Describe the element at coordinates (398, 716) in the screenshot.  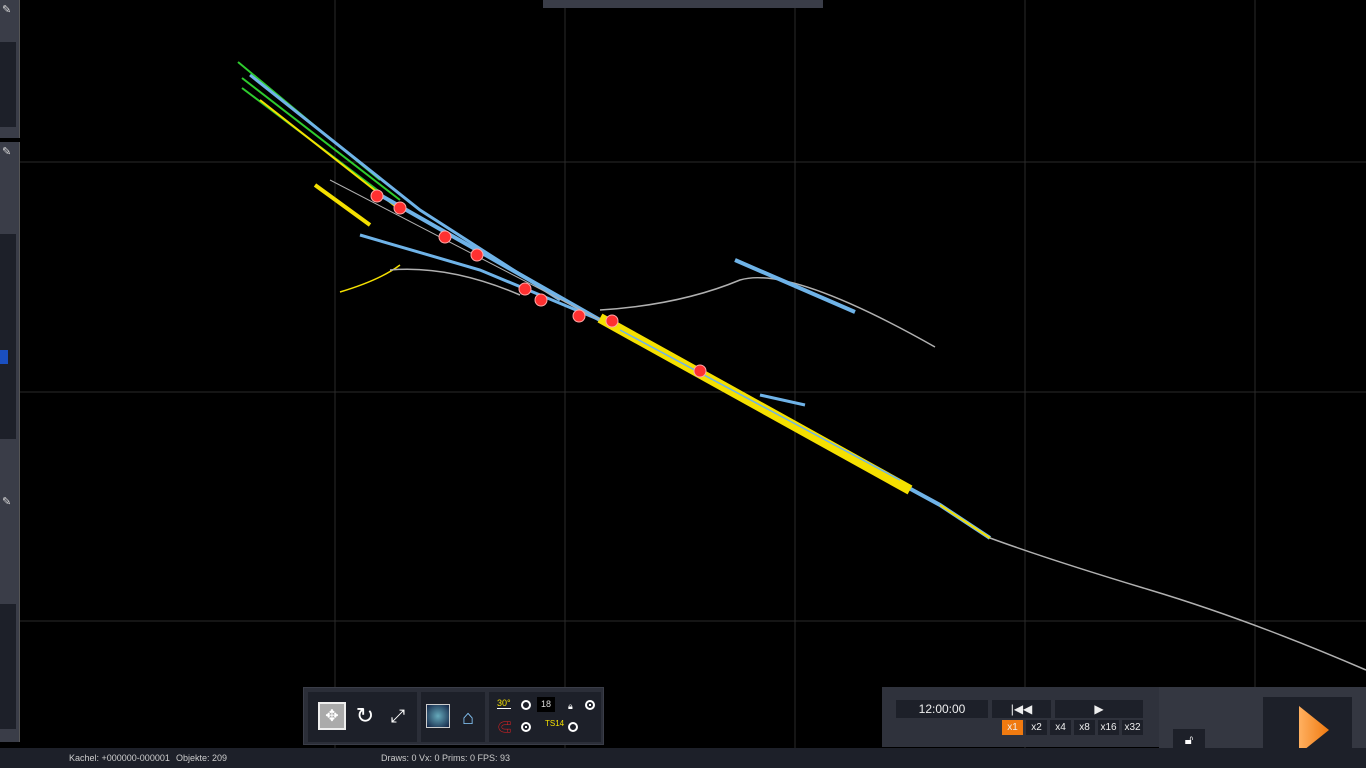
I see `fullscreen-icon: ⤢` at that location.